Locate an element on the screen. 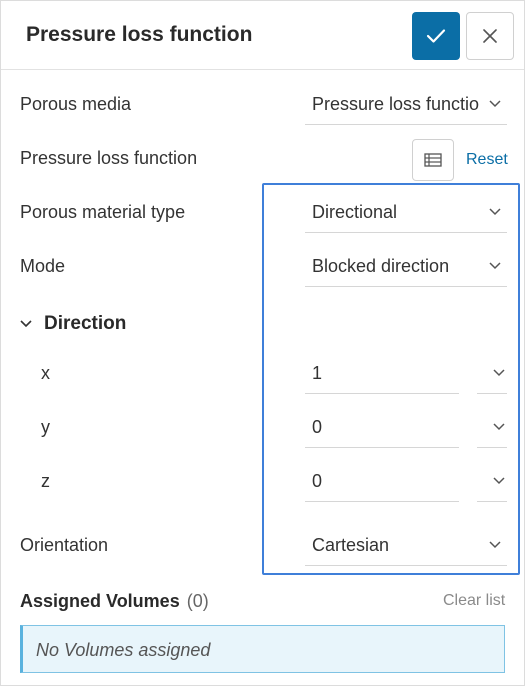 Image resolution: width=525 pixels, height=686 pixels. direction-y-unit-select is located at coordinates (492, 430).